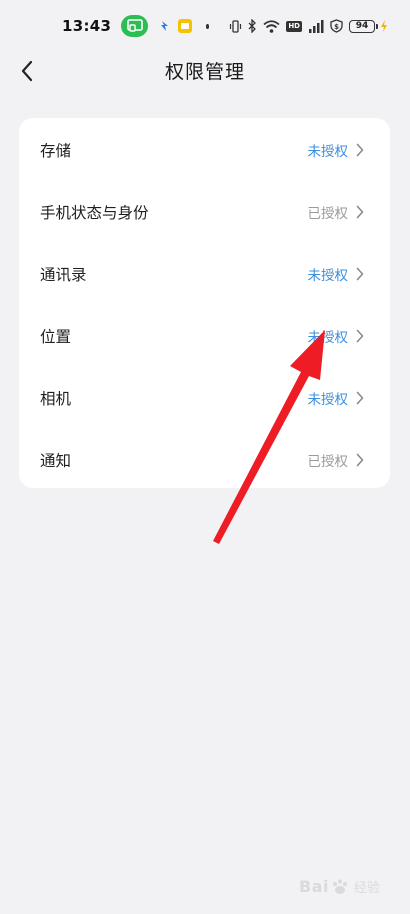 This screenshot has width=410, height=914. What do you see at coordinates (271, 26) in the screenshot?
I see `wifi-icon` at bounding box center [271, 26].